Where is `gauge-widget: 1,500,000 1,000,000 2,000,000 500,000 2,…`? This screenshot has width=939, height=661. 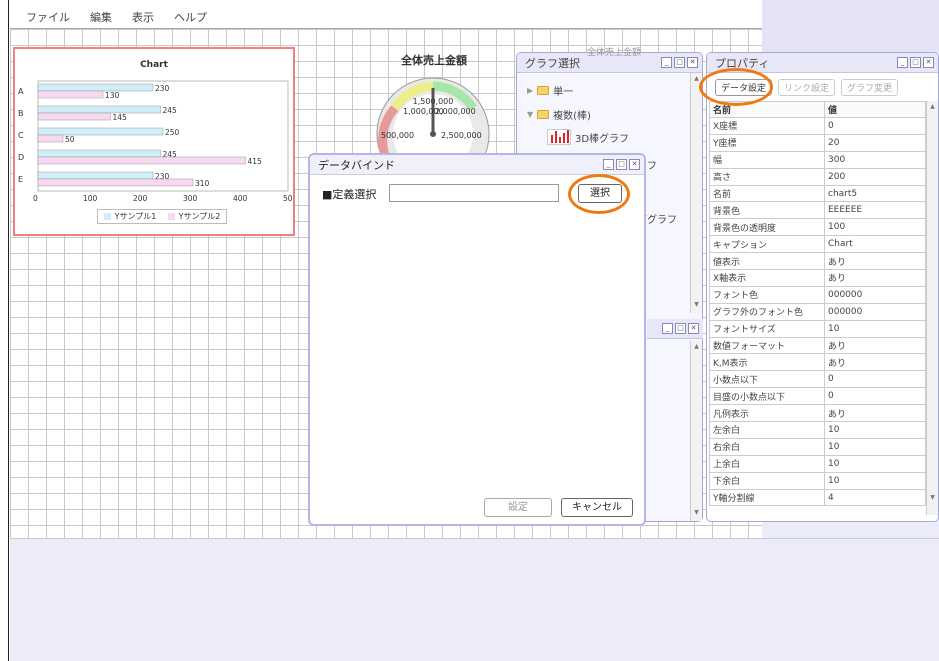
gauge-widget: 1,500,000 1,000,000 2,000,000 500,000 2,… is located at coordinates (433, 116).